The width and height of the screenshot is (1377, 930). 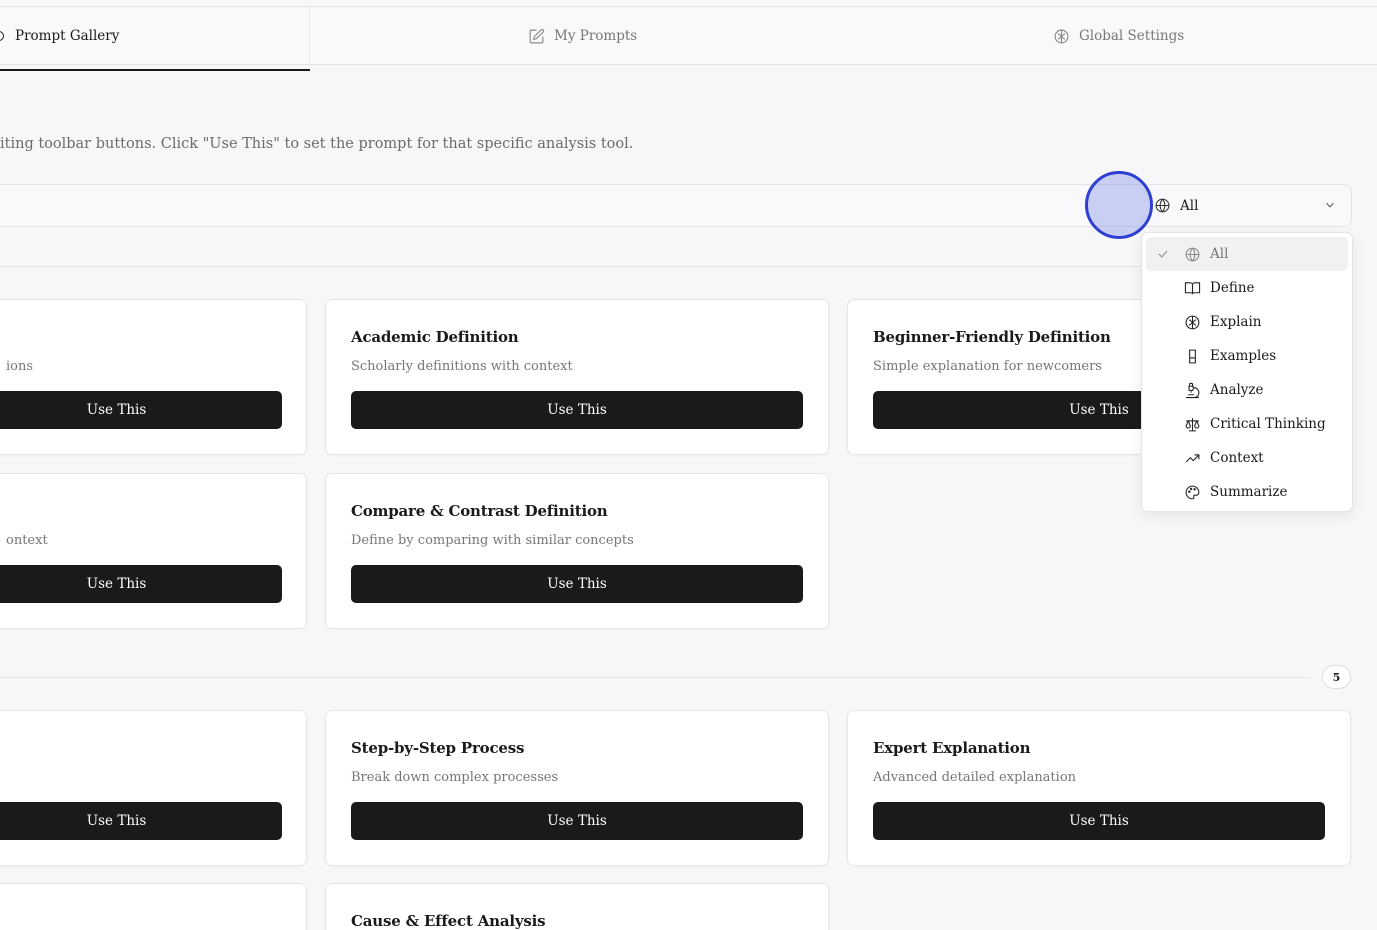 What do you see at coordinates (1189, 205) in the screenshot?
I see `category-filter-value: All` at bounding box center [1189, 205].